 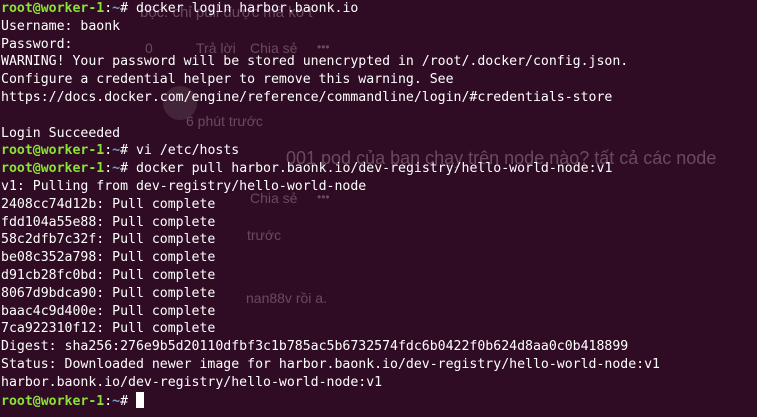 I want to click on output-line: fdd104a55e88: Pull complete, so click(x=108, y=222).